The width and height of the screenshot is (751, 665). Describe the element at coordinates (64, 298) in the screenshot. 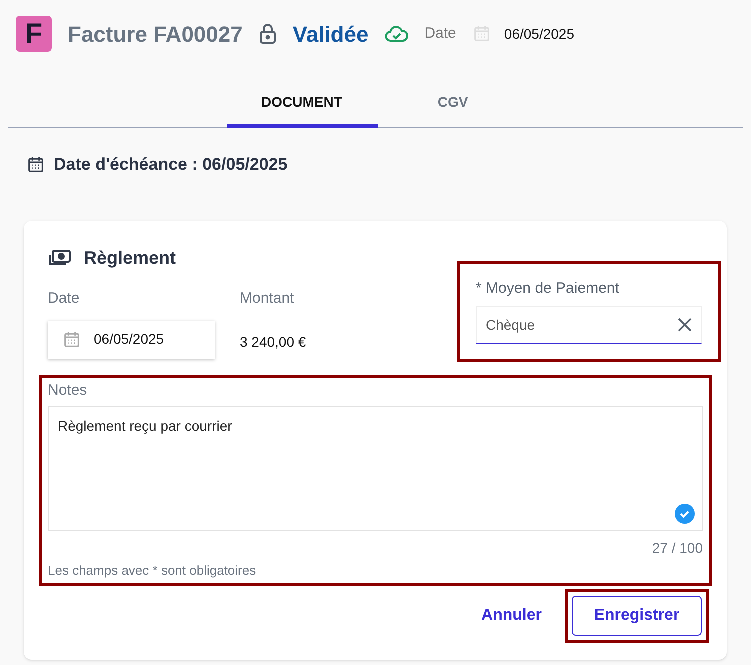

I see `field-label: Date` at that location.